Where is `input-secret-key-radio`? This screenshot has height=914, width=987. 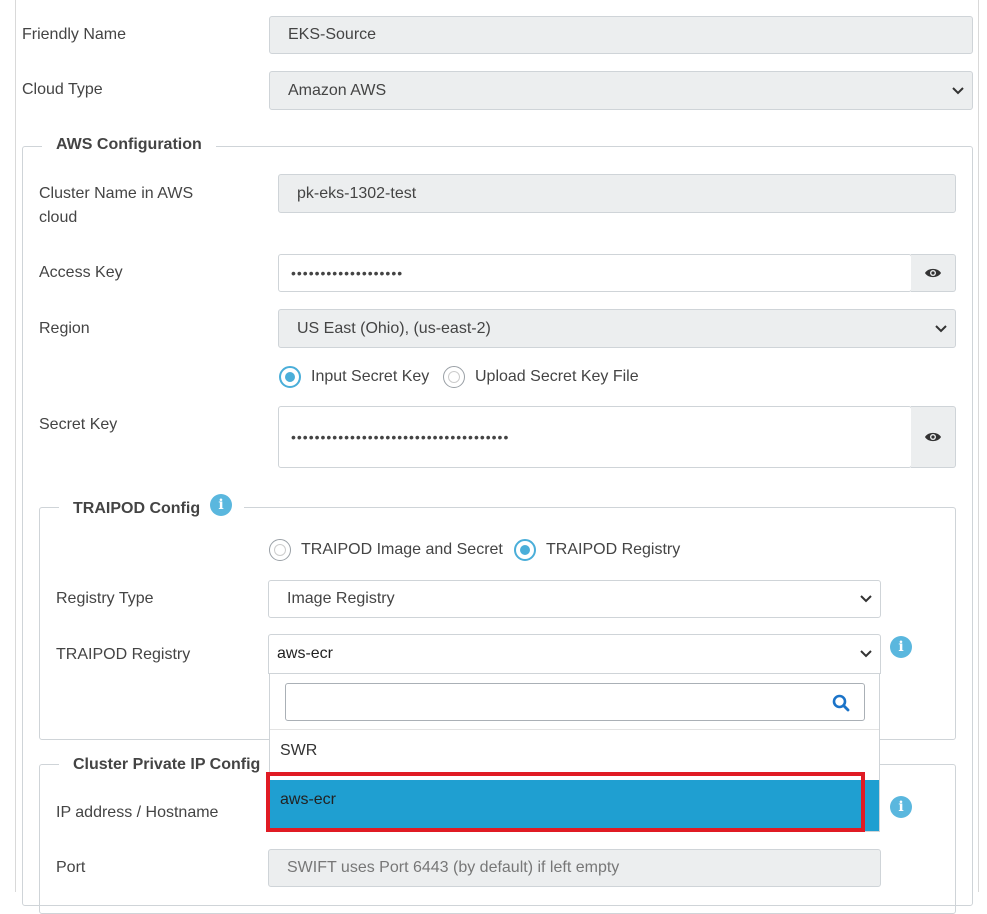 input-secret-key-radio is located at coordinates (290, 377).